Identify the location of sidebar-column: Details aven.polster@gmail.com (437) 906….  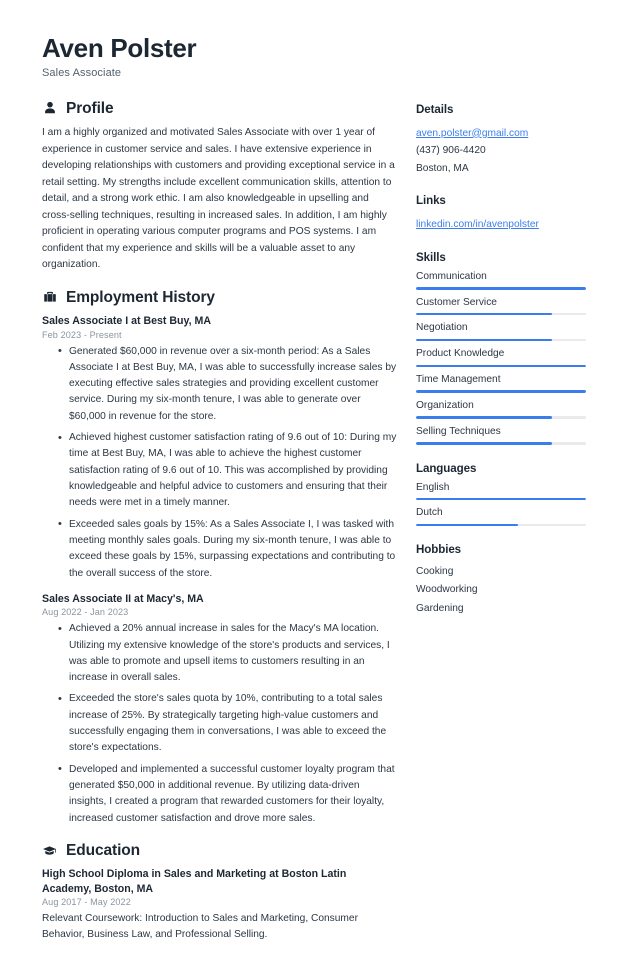
(501, 368).